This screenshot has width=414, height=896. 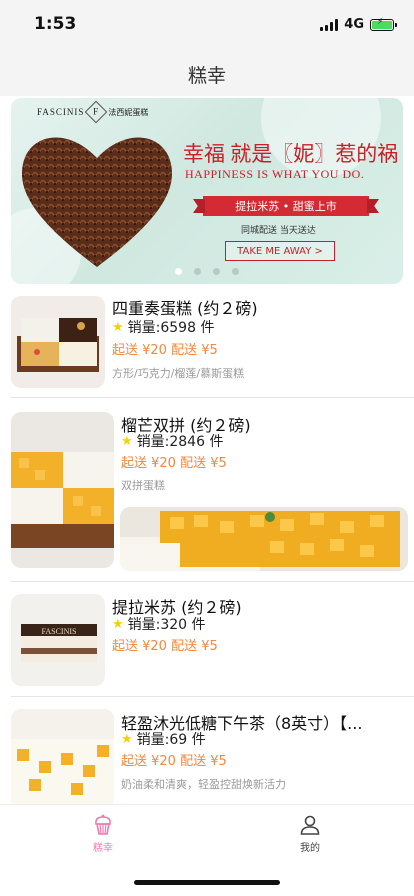 What do you see at coordinates (92, 112) in the screenshot?
I see `brand-logo: FASCINIS F 法西妮蛋糕` at bounding box center [92, 112].